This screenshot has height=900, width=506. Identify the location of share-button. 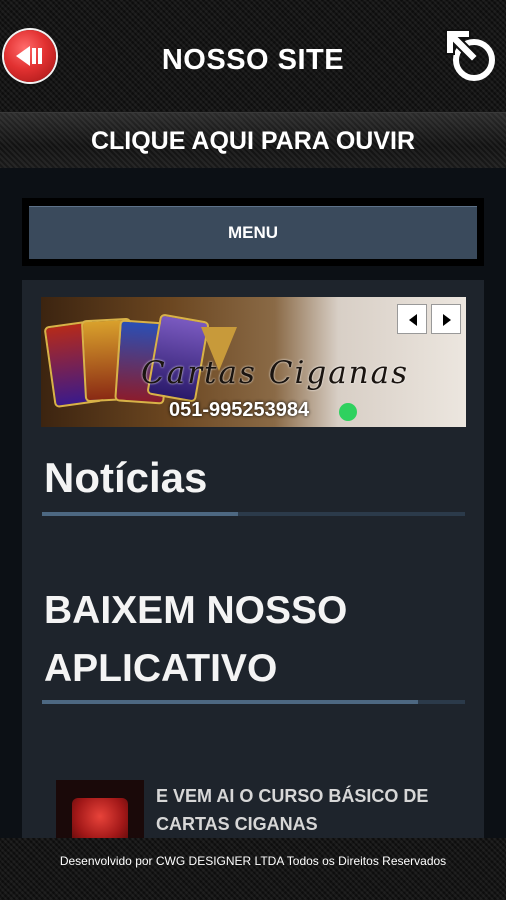
(470, 56).